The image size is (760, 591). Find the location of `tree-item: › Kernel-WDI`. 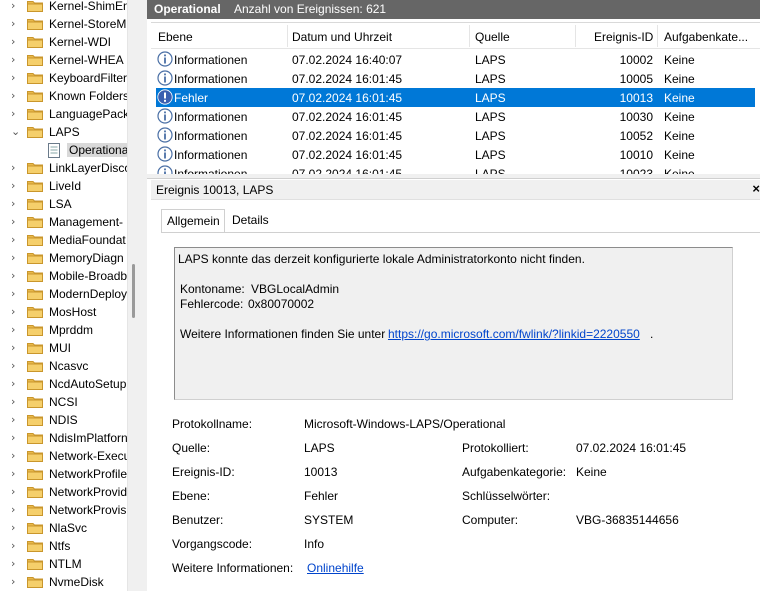

tree-item: › Kernel-WDI is located at coordinates (63, 42).